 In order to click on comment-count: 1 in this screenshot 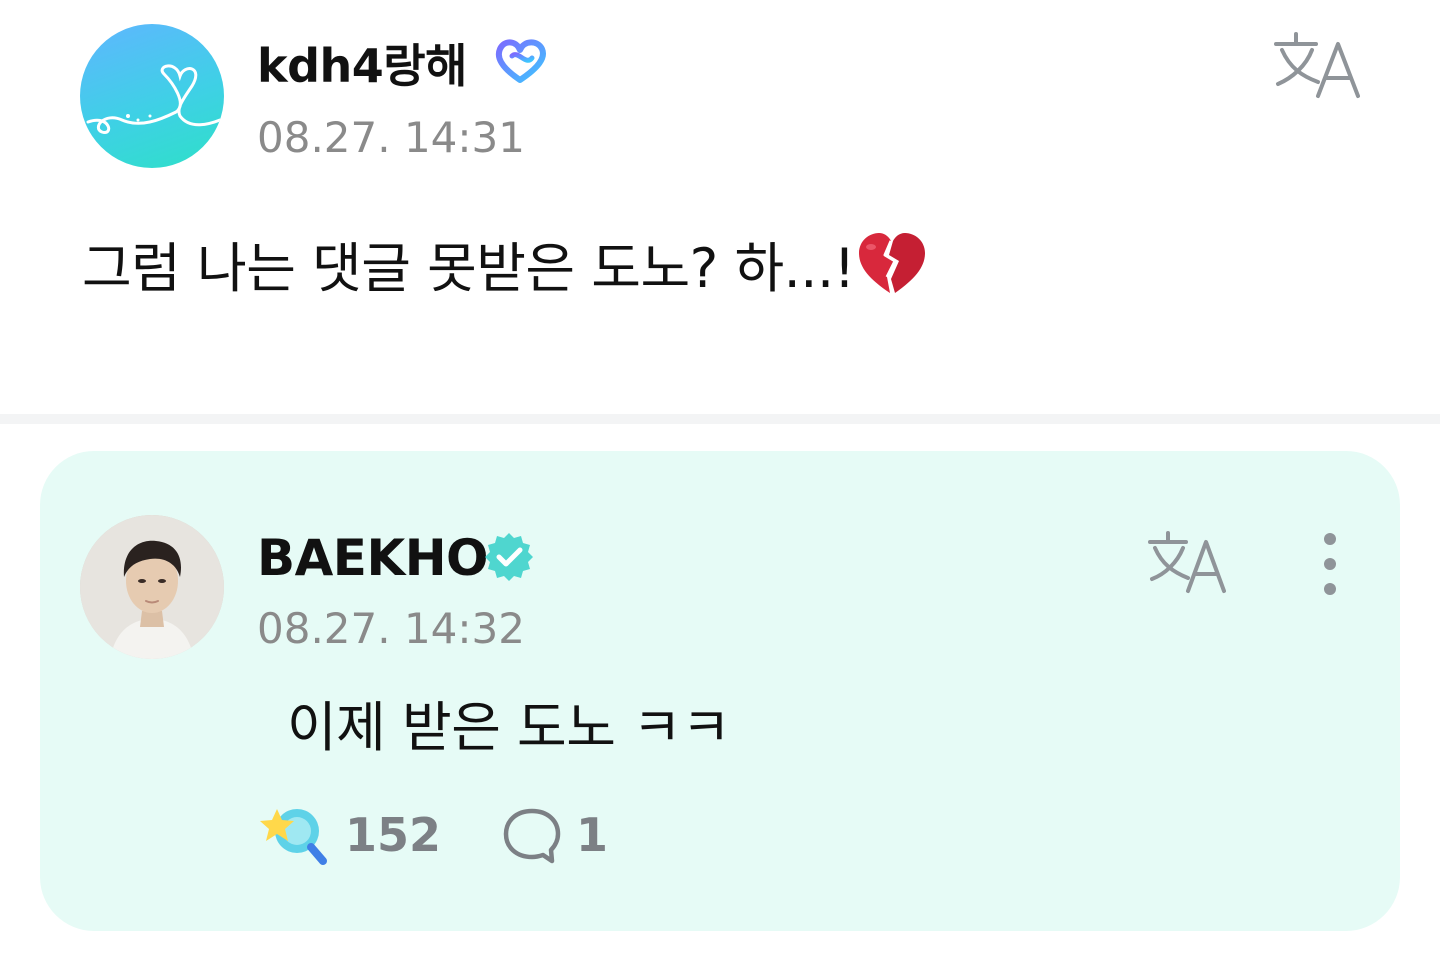, I will do `click(592, 835)`.